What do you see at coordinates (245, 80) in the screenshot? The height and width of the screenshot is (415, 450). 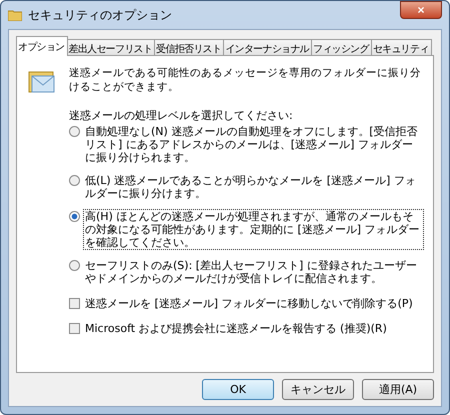 I see `description-text: 迷惑メールである可能性のあるメッセージを専用のフォルダーに振り分けることができます。` at bounding box center [245, 80].